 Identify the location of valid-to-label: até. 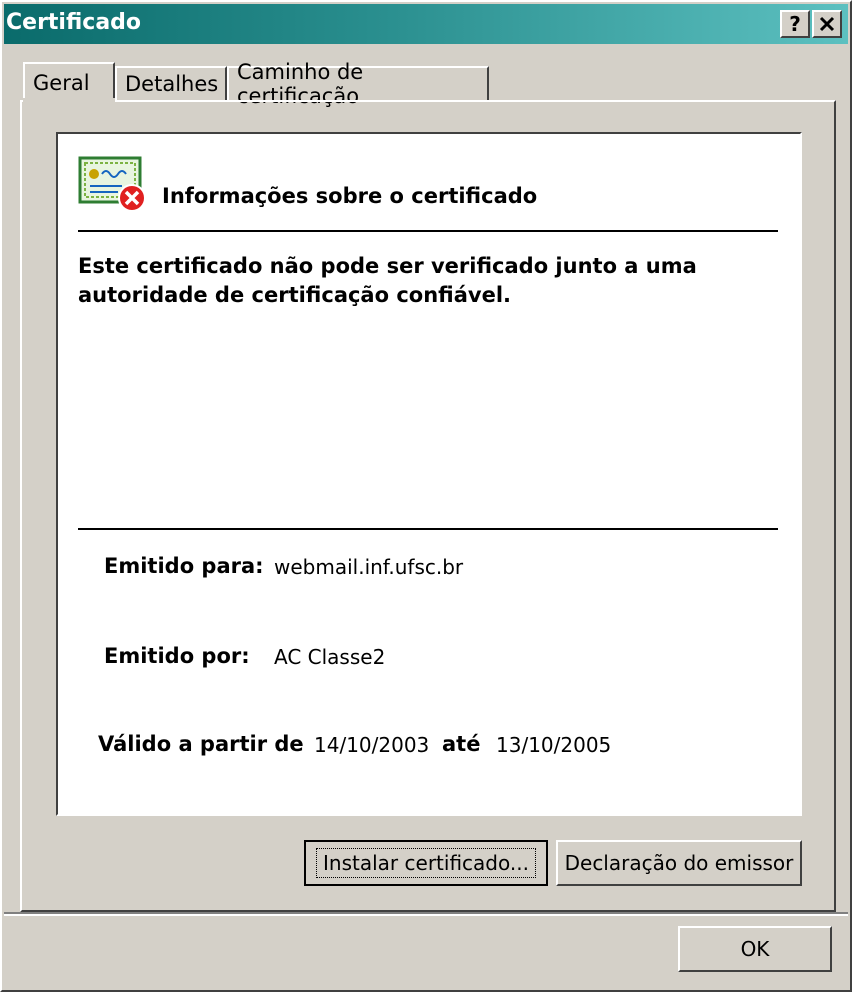
(461, 744).